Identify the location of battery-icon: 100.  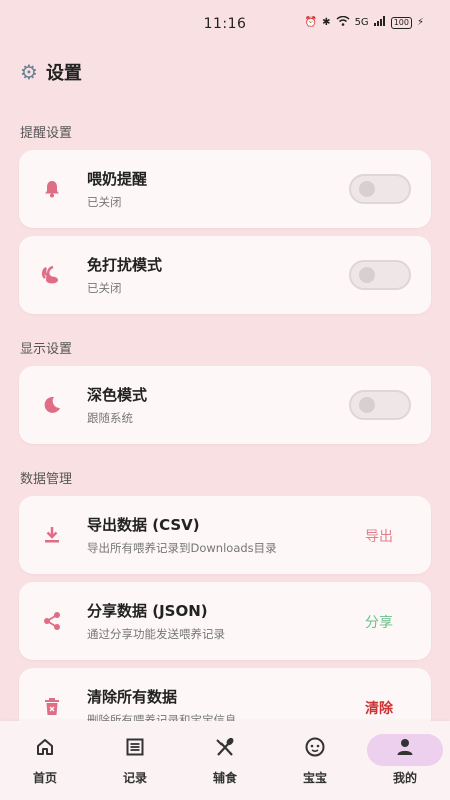
(401, 22).